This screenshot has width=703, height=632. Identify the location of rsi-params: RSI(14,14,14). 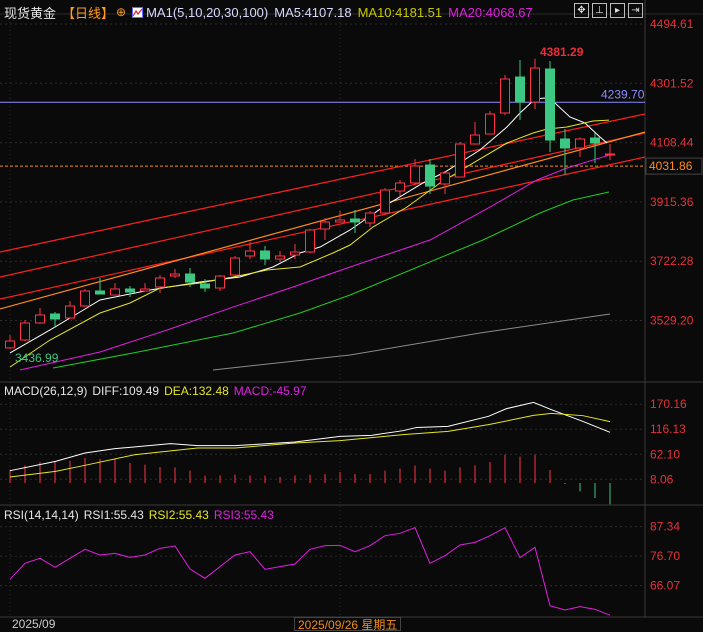
(41, 515).